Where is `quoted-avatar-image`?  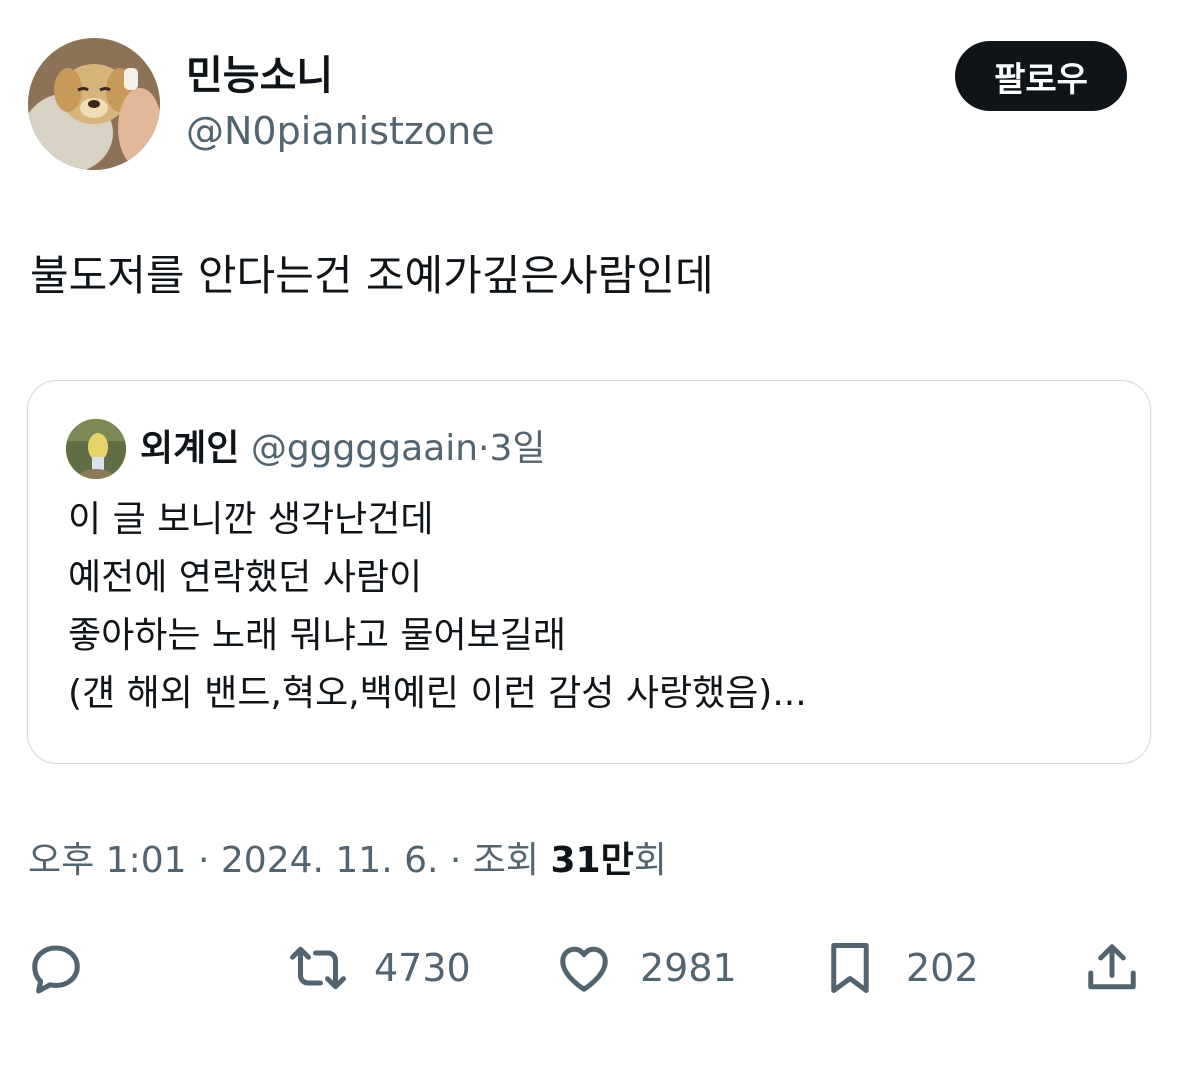
quoted-avatar-image is located at coordinates (96, 449).